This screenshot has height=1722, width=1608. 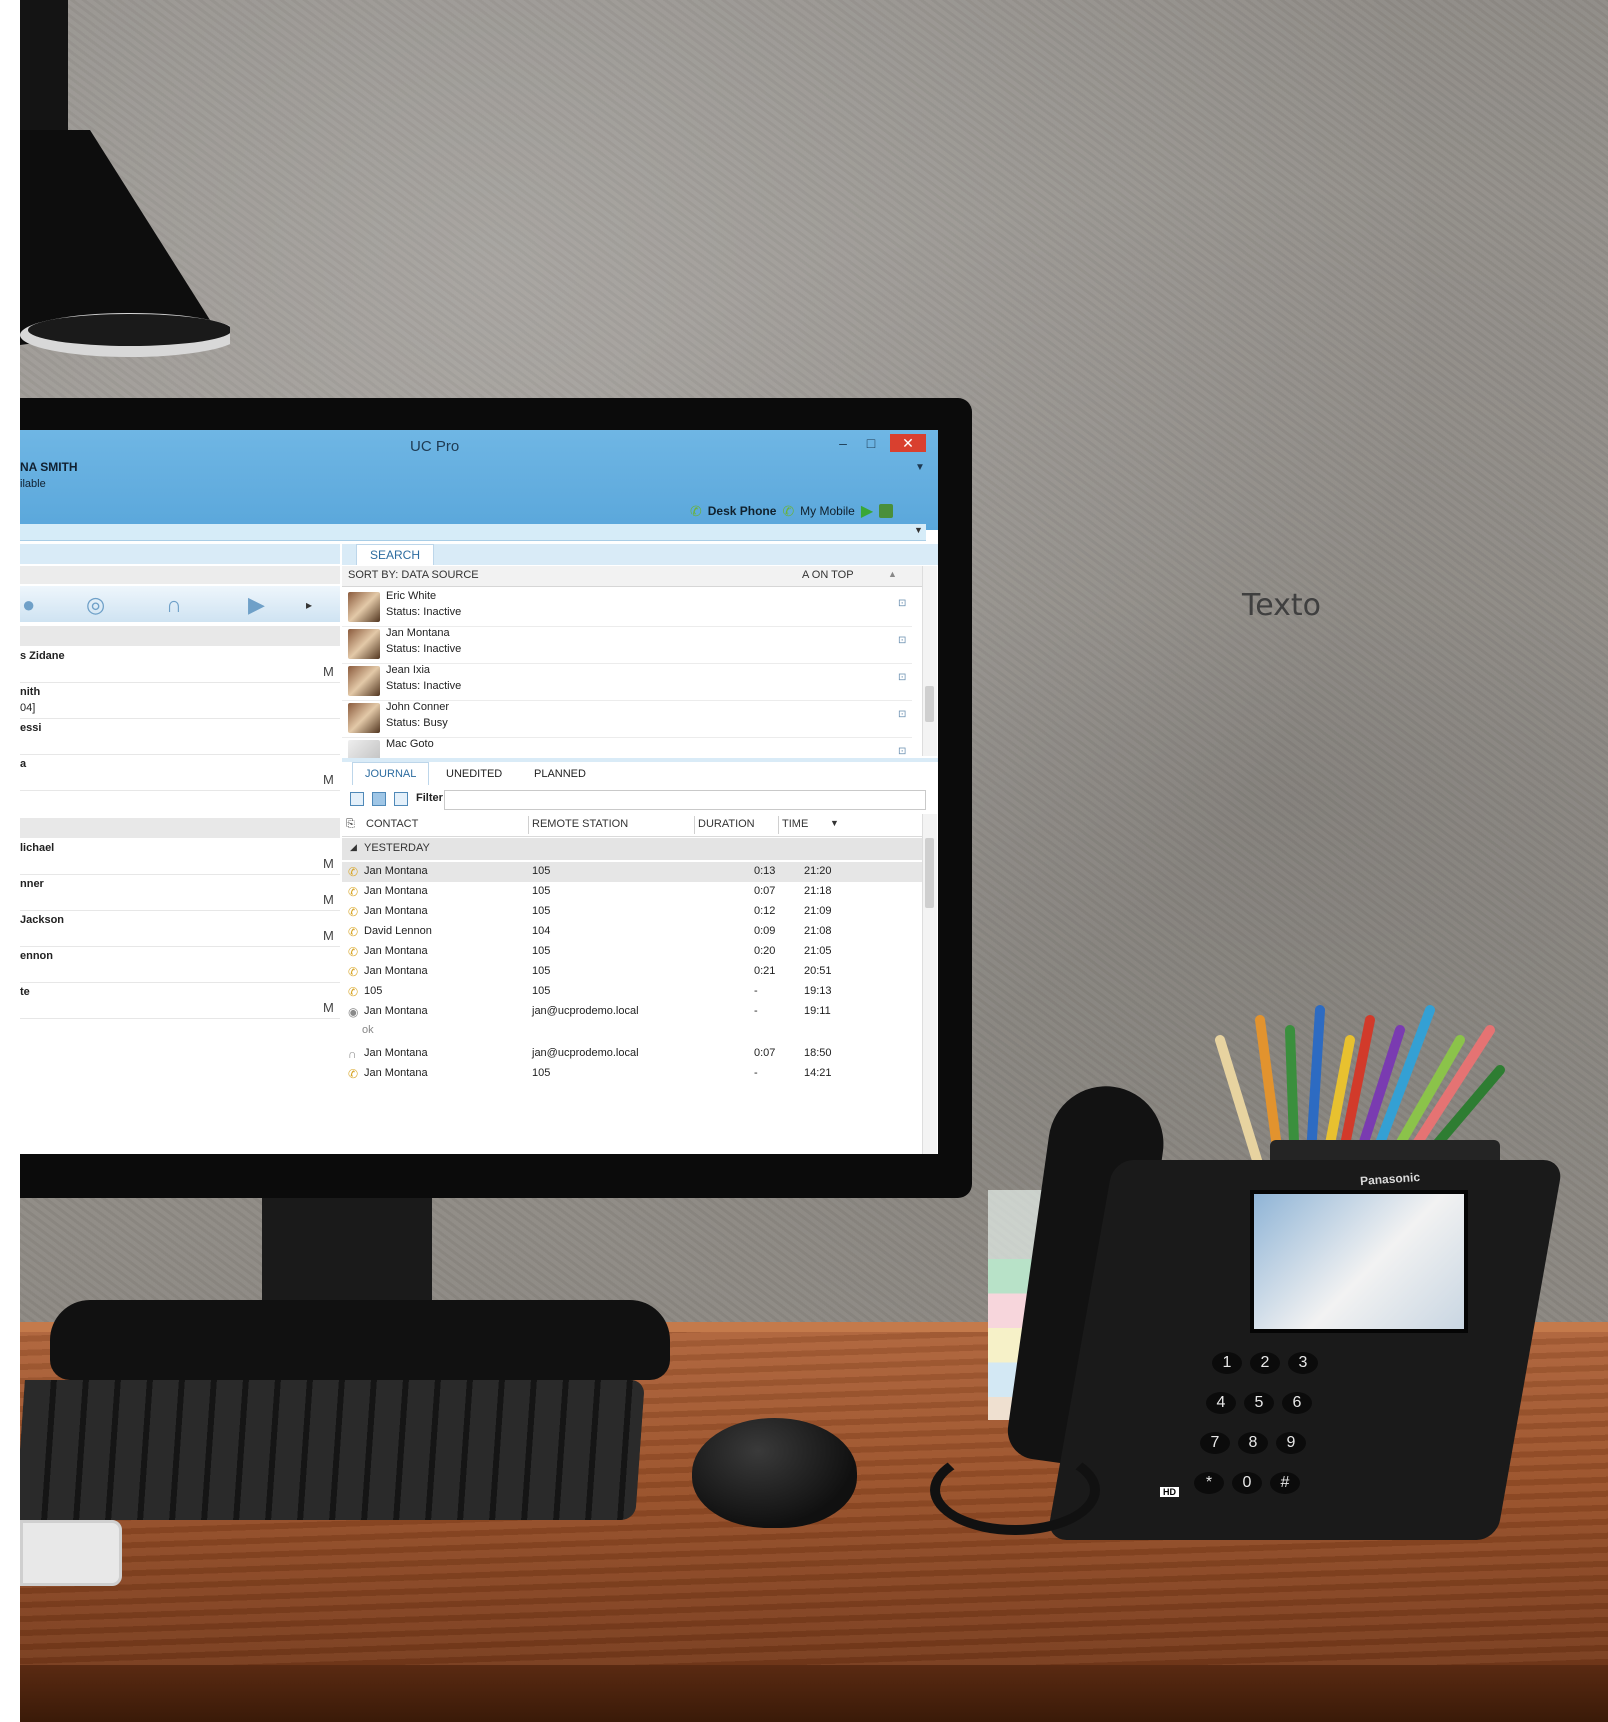 What do you see at coordinates (843, 443) in the screenshot?
I see `minimize-button: –` at bounding box center [843, 443].